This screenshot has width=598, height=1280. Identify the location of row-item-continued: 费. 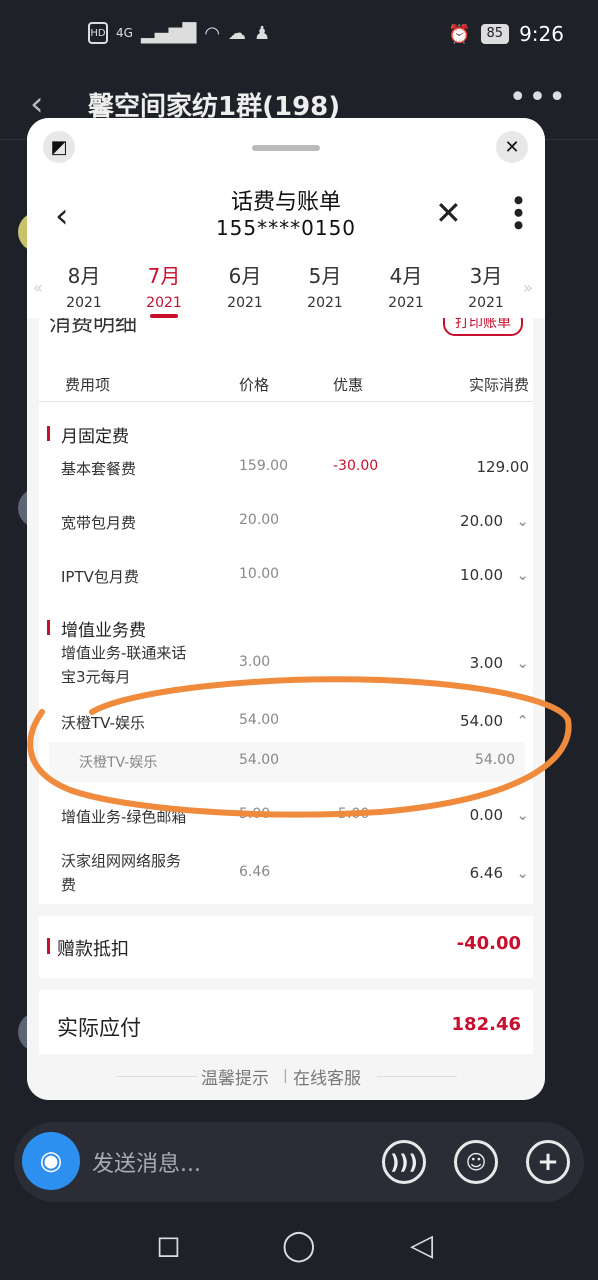
(69, 885).